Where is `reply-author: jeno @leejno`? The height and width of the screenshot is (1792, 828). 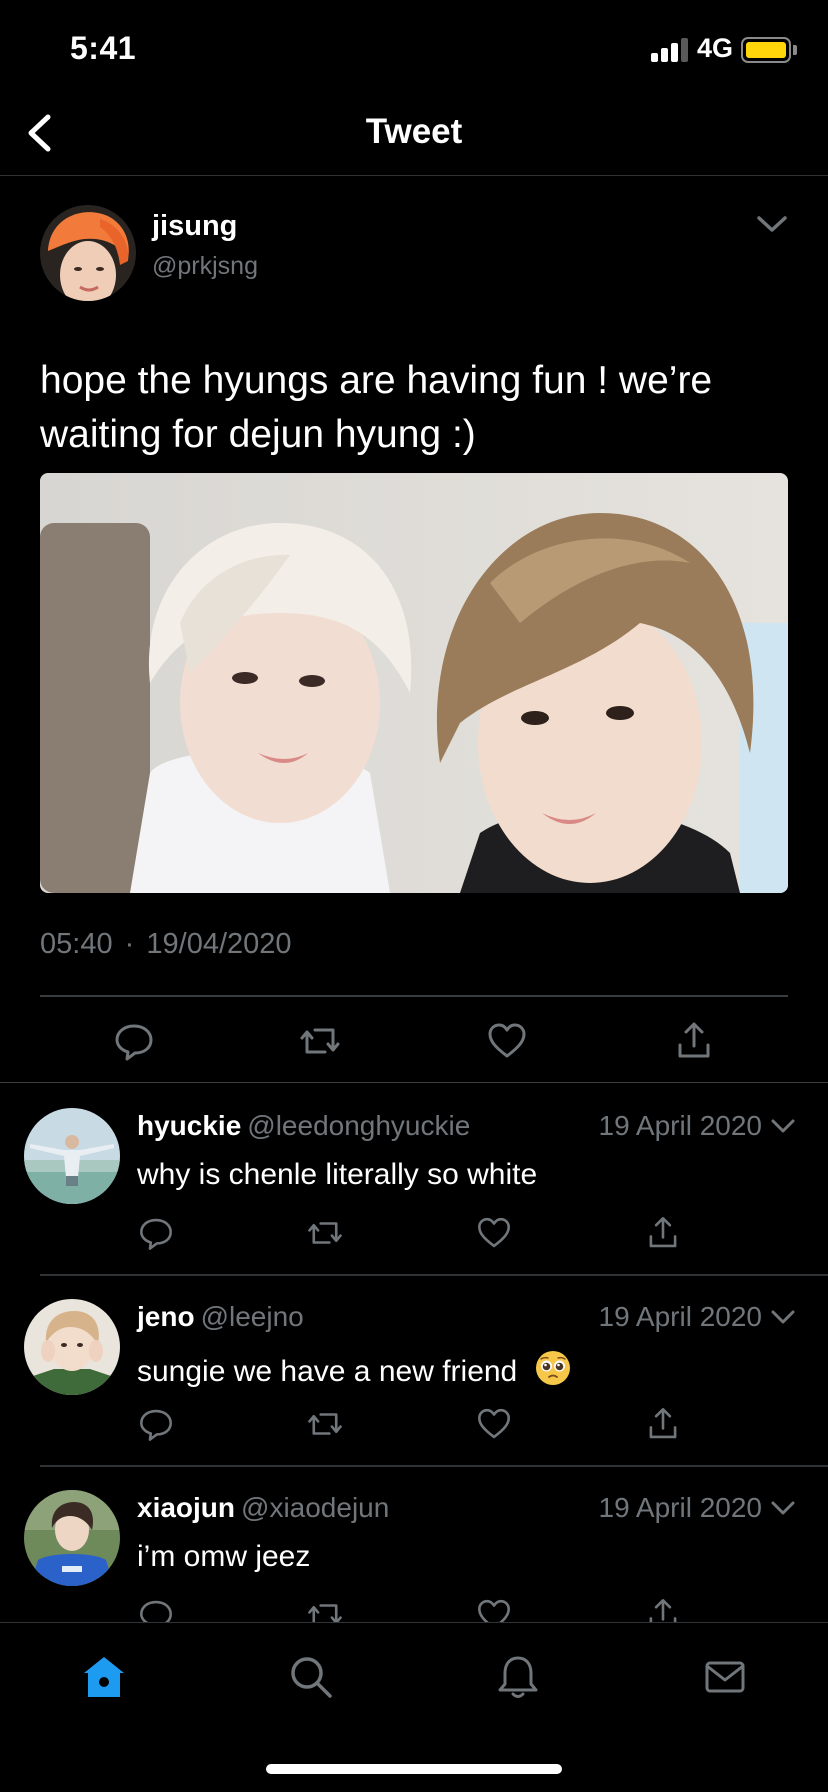
reply-author: jeno @leejno is located at coordinates (220, 1317).